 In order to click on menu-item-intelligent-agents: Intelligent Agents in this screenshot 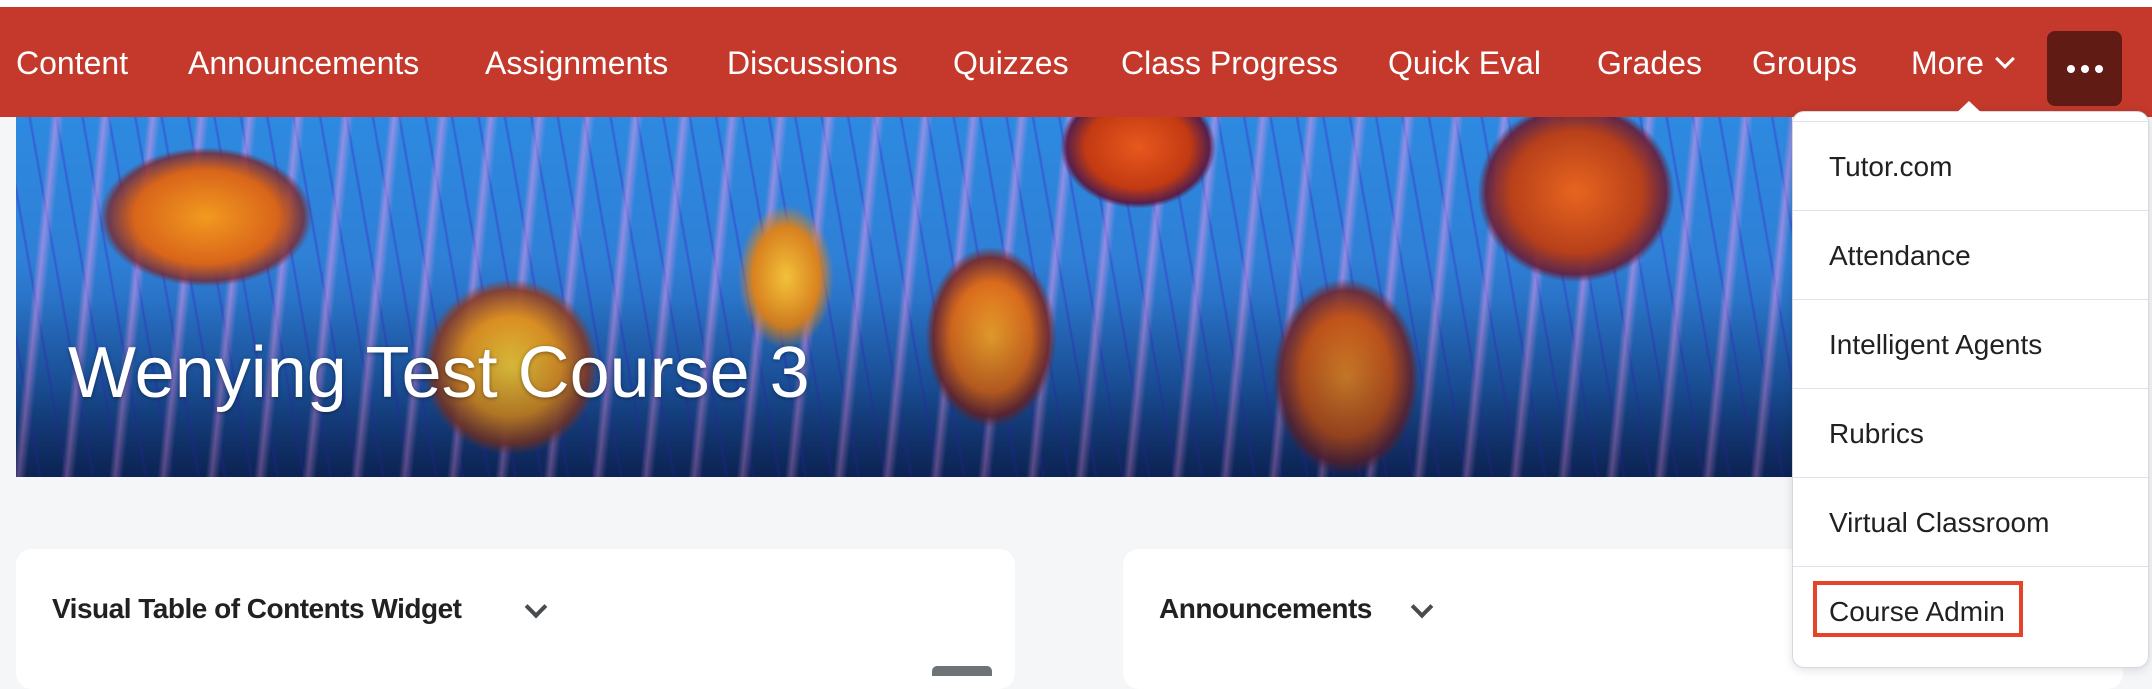, I will do `click(1970, 344)`.